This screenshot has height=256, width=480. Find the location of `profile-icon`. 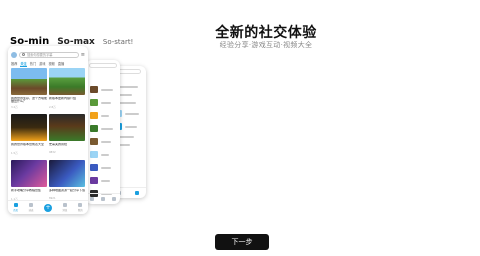

profile-icon is located at coordinates (80, 205).